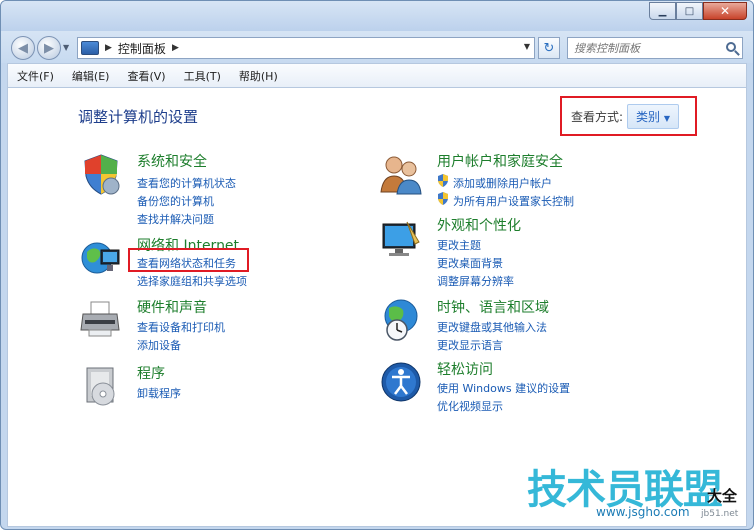 Image resolution: width=754 pixels, height=530 pixels. What do you see at coordinates (377, 75) in the screenshot?
I see `menu-bar: 文件(F) 编辑(E) 查看(V) 工具(T) 帮助(H)` at bounding box center [377, 75].